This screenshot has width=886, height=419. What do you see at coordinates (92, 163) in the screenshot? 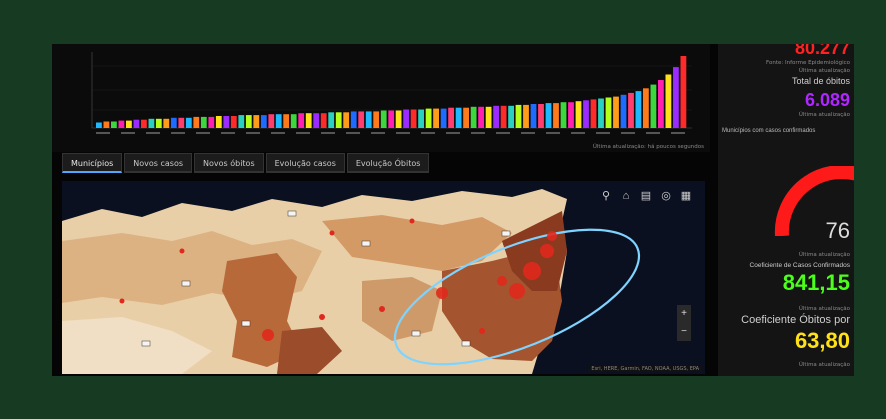
I see `tab-municipios: Municípios` at bounding box center [92, 163].